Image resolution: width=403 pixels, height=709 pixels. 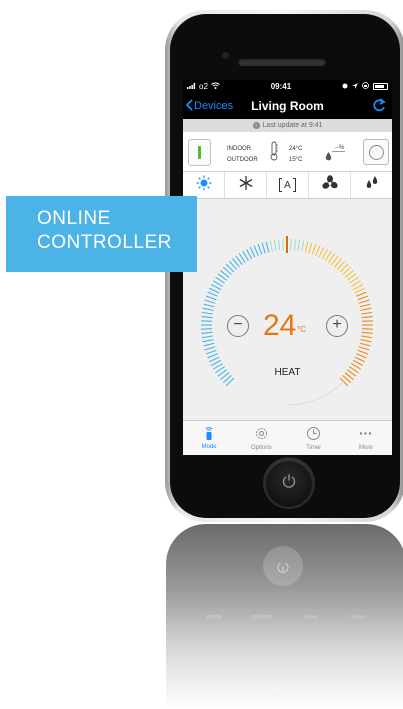 What do you see at coordinates (101, 234) in the screenshot?
I see `online-controller-banner: ONLINE CONTROLLER` at bounding box center [101, 234].